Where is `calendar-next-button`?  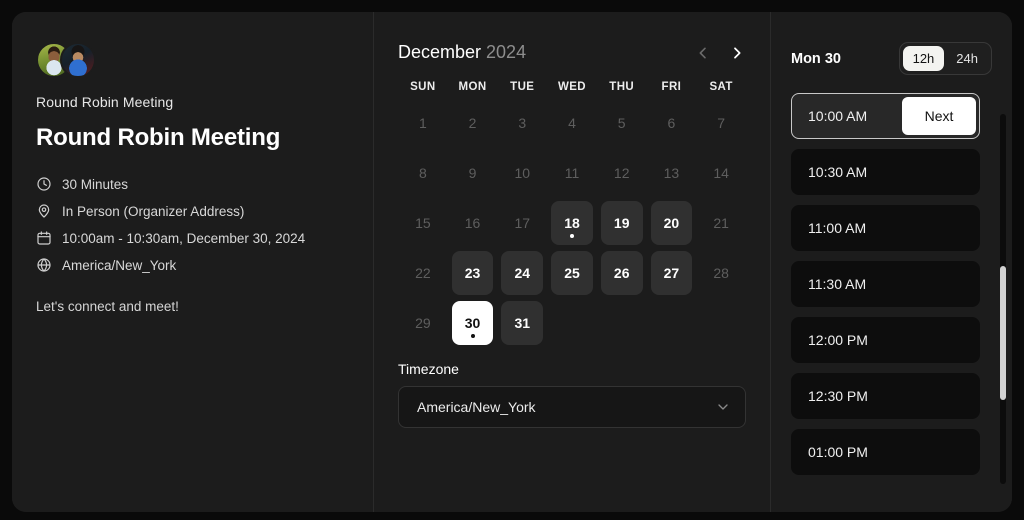 calendar-next-button is located at coordinates (737, 53).